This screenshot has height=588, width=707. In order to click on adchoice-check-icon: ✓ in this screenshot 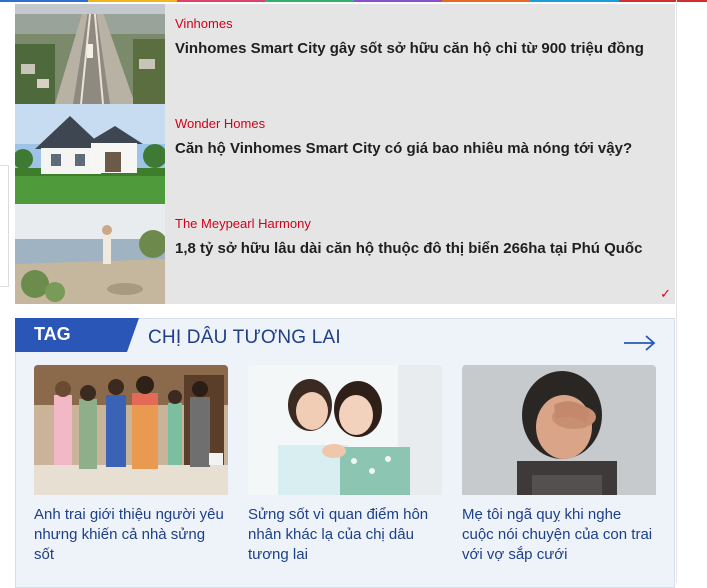, I will do `click(665, 294)`.